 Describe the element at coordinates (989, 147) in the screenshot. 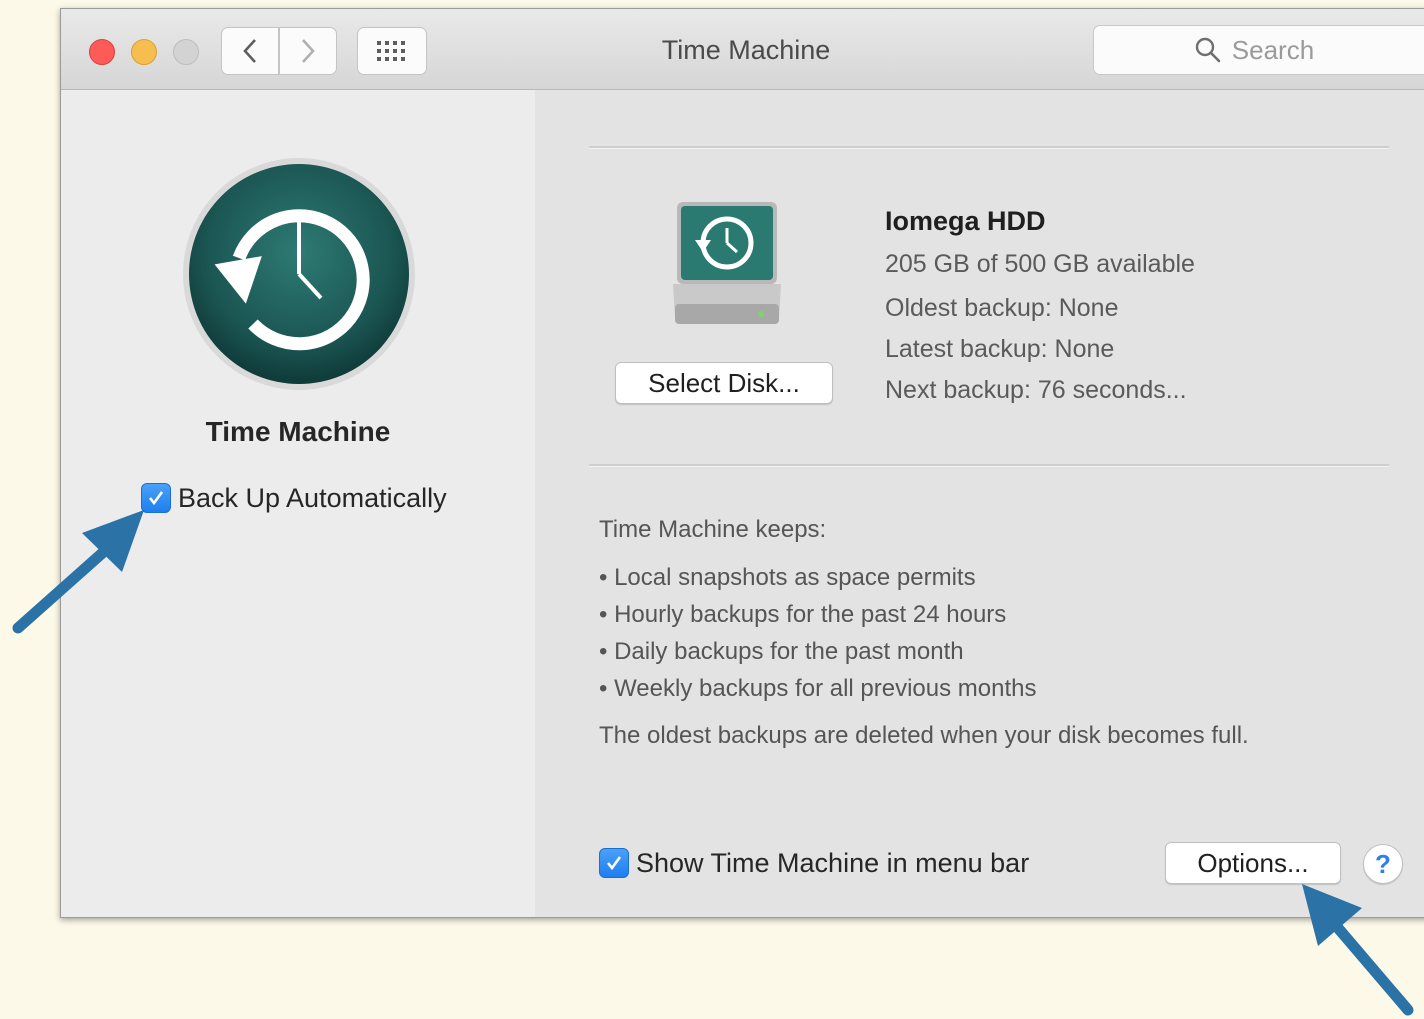

I see `divider-top` at that location.